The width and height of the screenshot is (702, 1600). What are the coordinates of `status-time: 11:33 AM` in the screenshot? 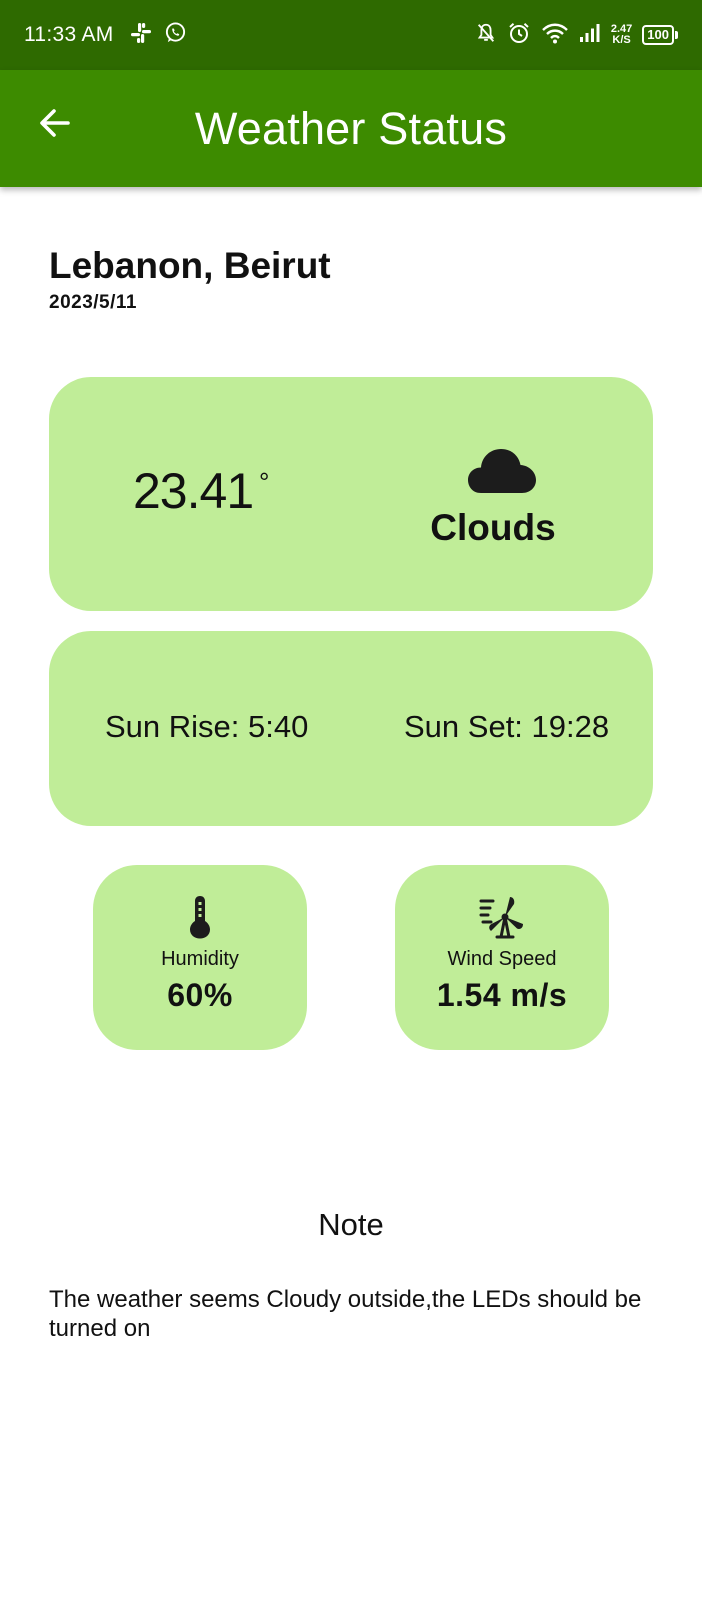 It's located at (69, 34).